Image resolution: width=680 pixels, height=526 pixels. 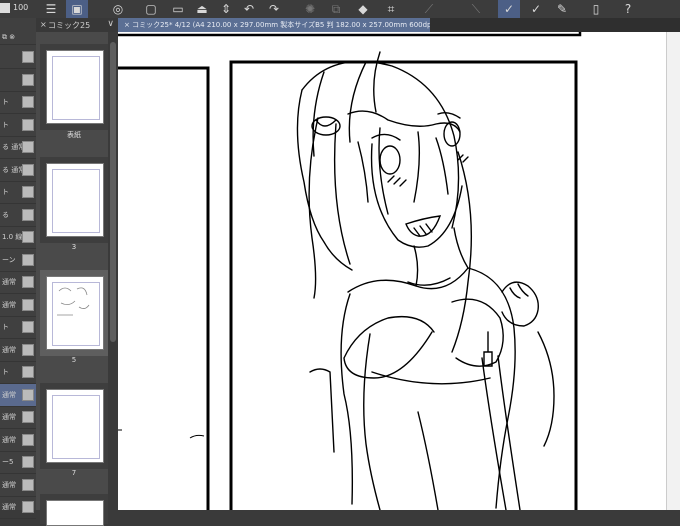 What do you see at coordinates (9, 259) in the screenshot?
I see `layer-row-label: ーン` at bounding box center [9, 259].